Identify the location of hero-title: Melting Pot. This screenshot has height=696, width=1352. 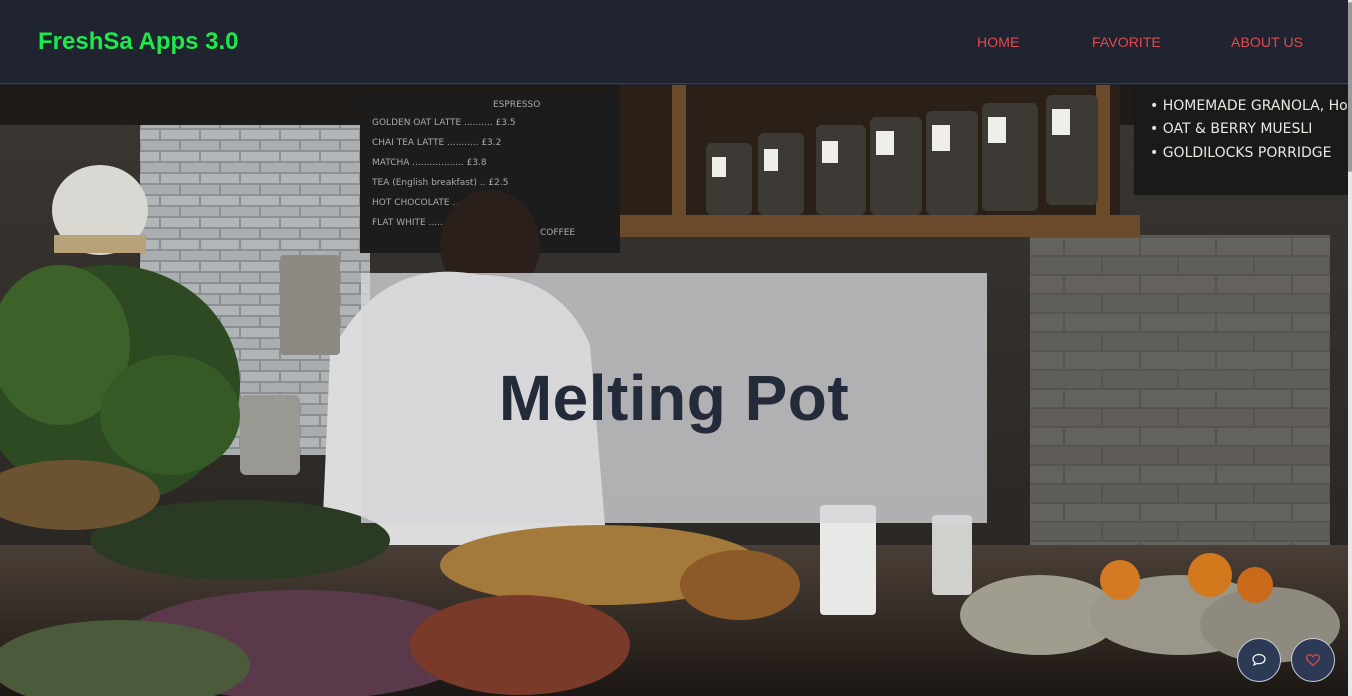
(674, 398).